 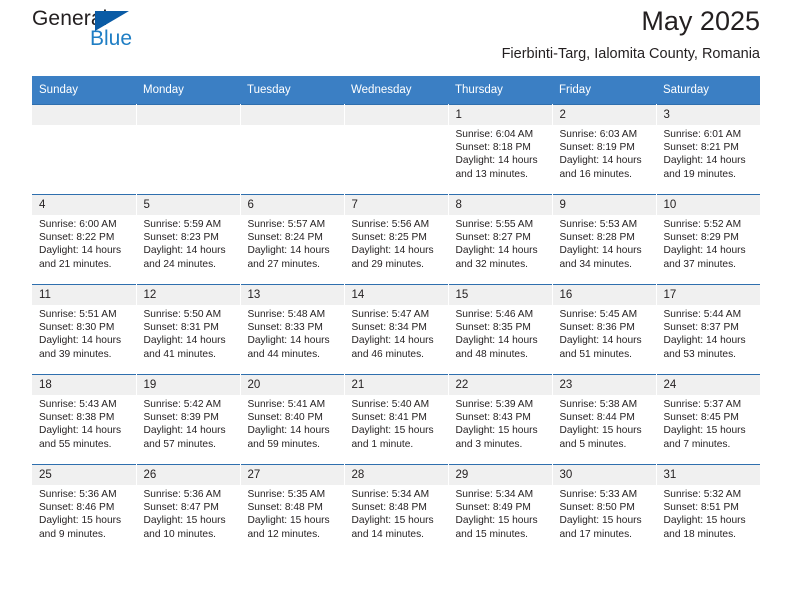 What do you see at coordinates (704, 527) in the screenshot?
I see `daylight-text: Daylight: 15 hours and 18 minutes.` at bounding box center [704, 527].